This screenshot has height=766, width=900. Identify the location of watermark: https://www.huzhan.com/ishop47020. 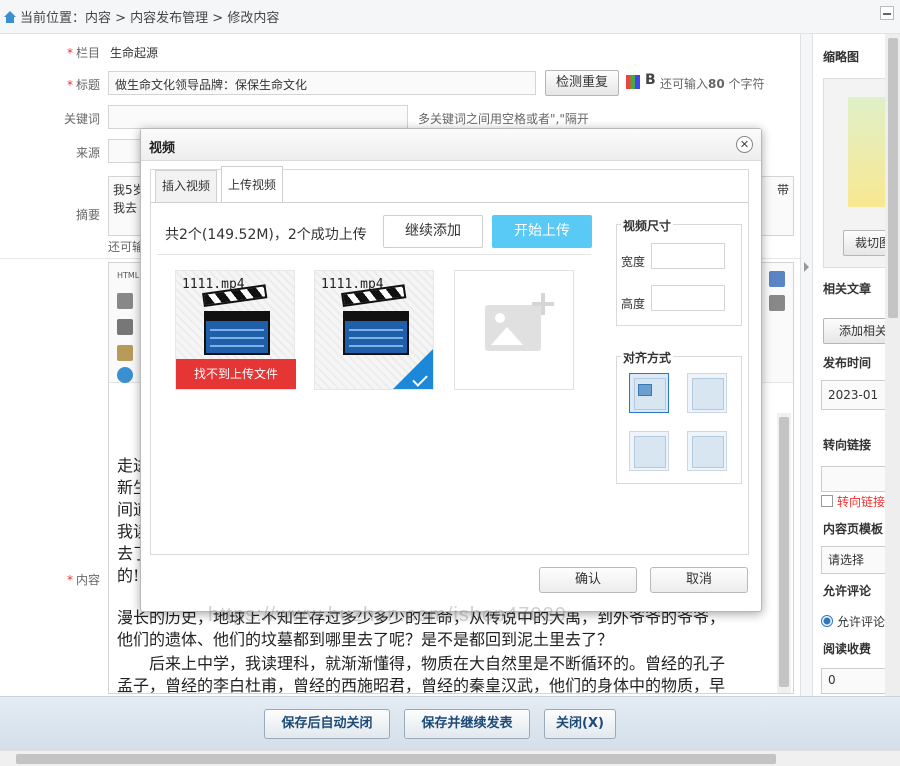
(387, 615).